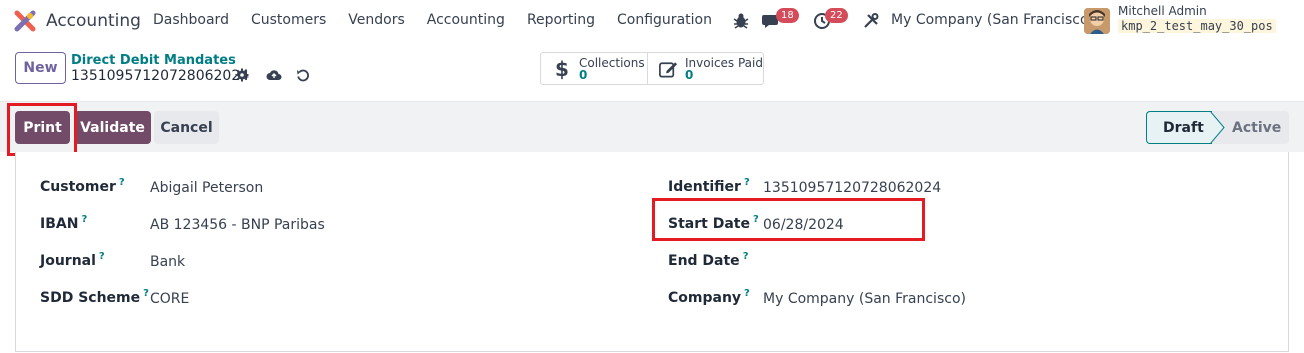 This screenshot has height=353, width=1304. What do you see at coordinates (561, 20) in the screenshot?
I see `menu-reporting: Reporting` at bounding box center [561, 20].